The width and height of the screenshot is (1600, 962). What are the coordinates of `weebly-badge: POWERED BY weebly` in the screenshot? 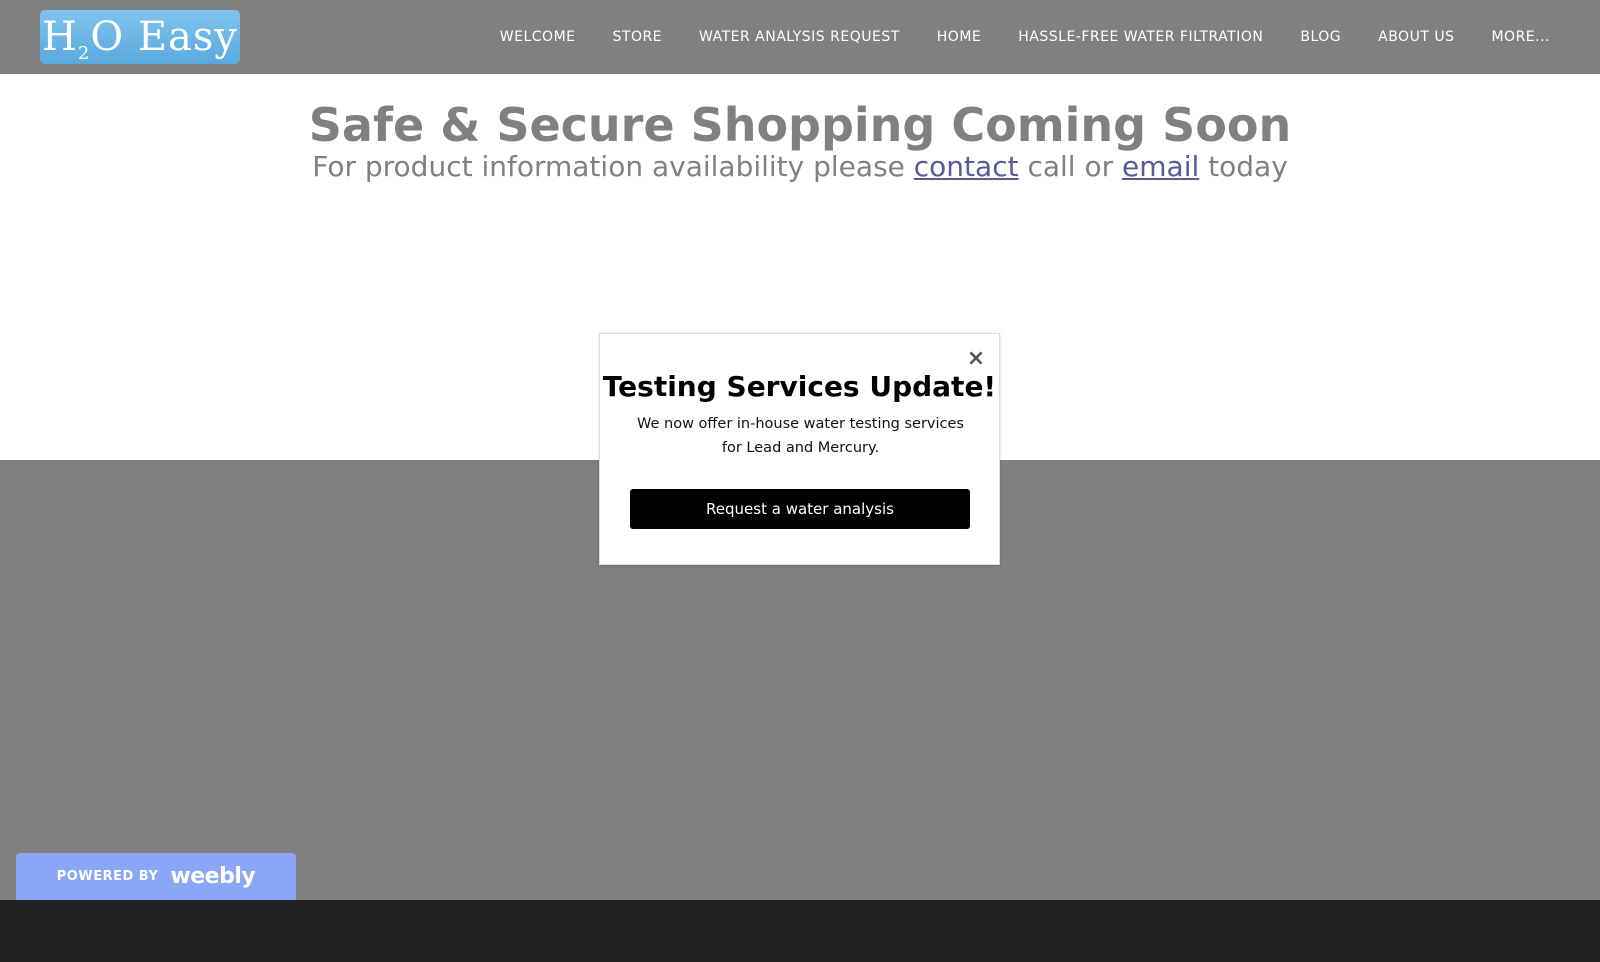 It's located at (156, 876).